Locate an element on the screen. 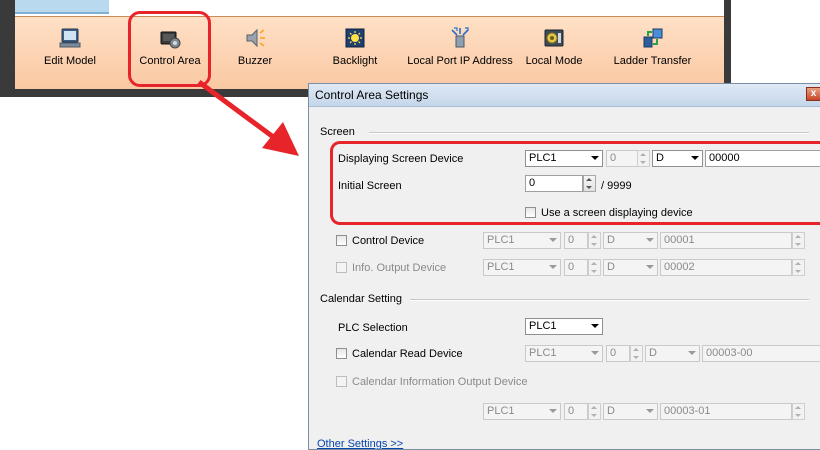 The image size is (820, 450). info-plc-value: PLC1 is located at coordinates (501, 267).